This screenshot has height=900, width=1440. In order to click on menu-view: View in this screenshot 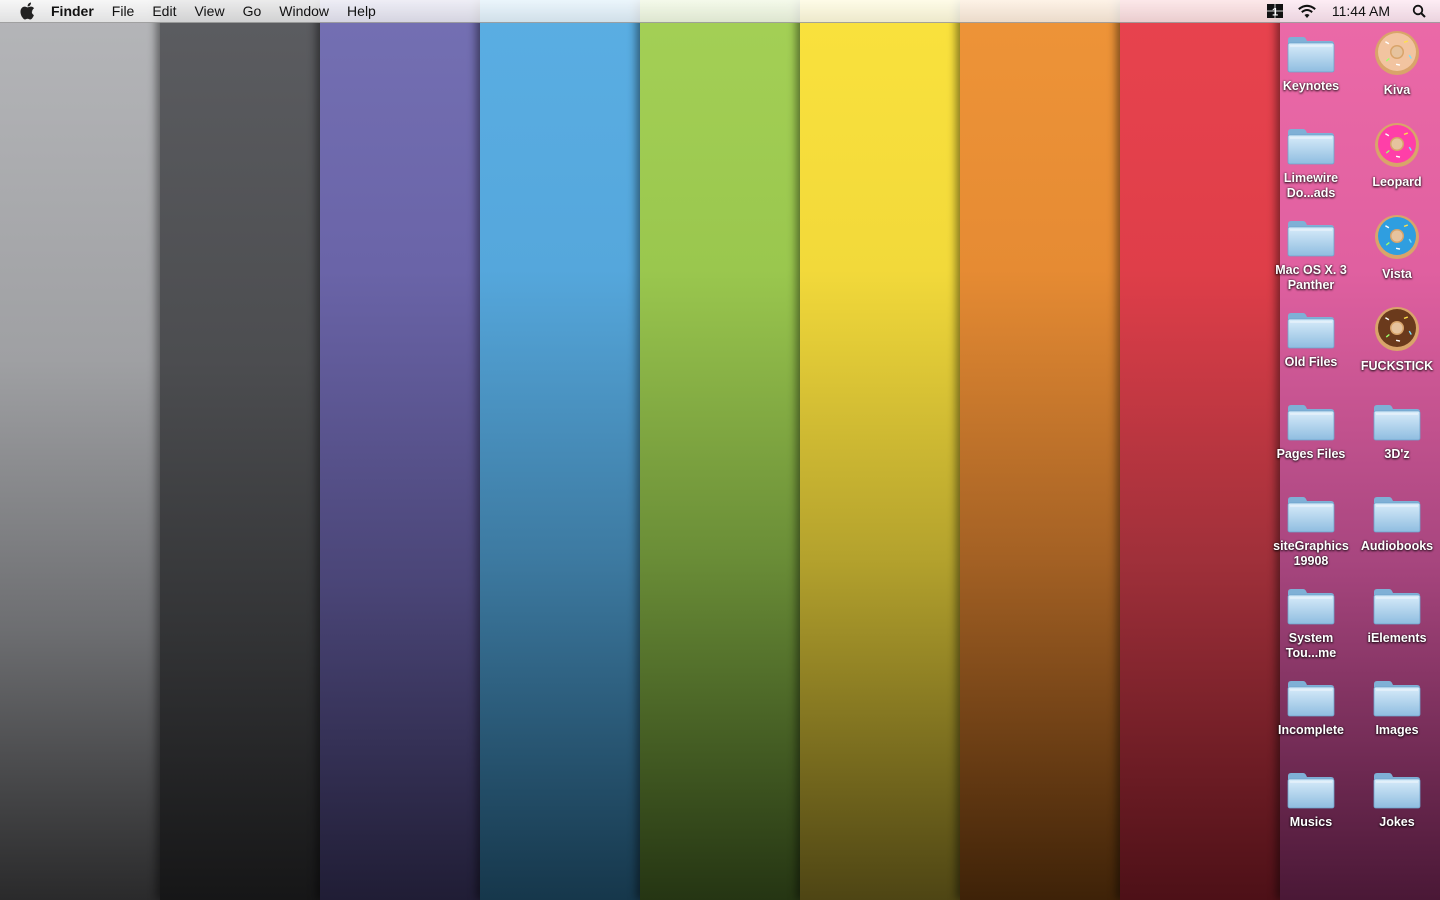, I will do `click(209, 11)`.